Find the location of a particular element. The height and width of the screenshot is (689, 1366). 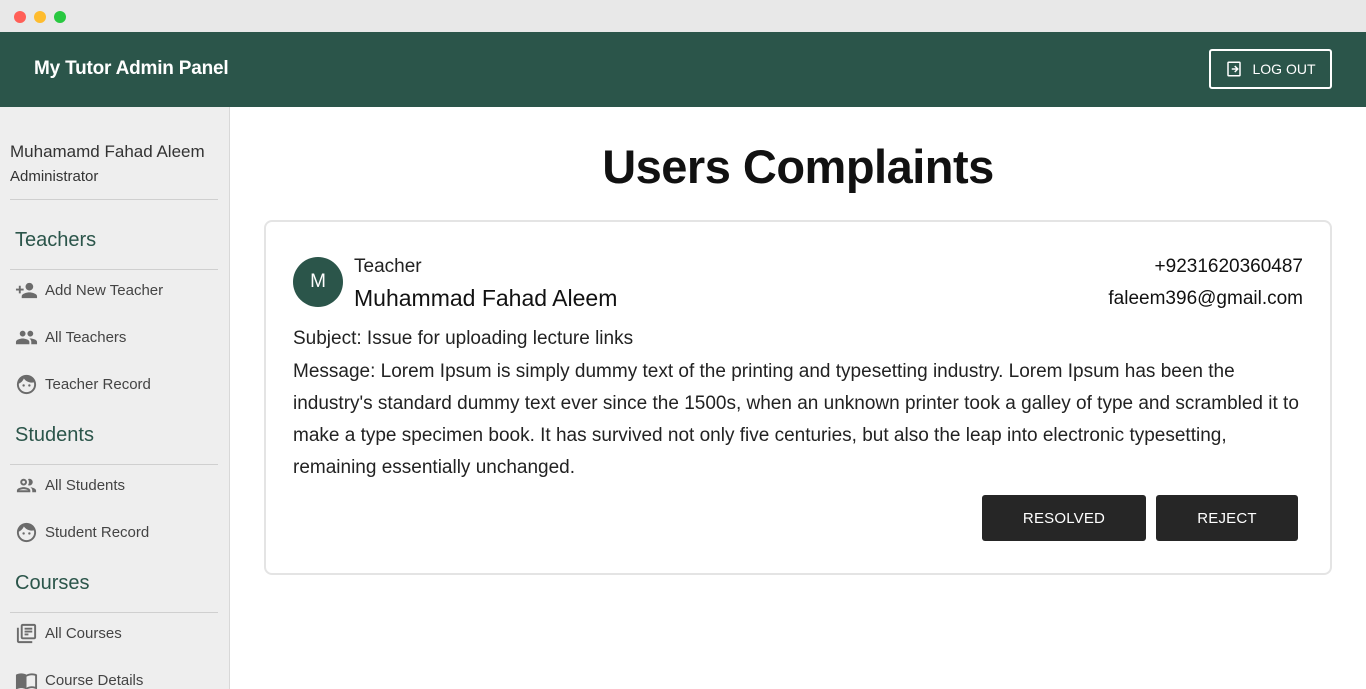

complainant-name: Muhammad Fahad Aleem is located at coordinates (486, 298).